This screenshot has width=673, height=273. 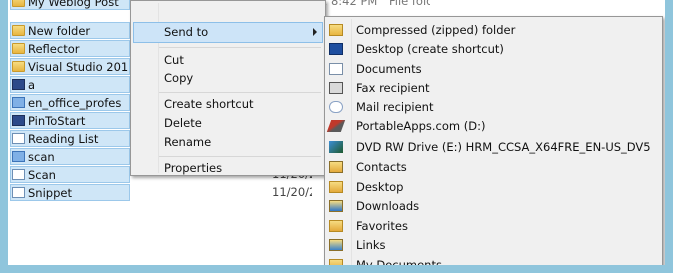 What do you see at coordinates (50, 192) in the screenshot?
I see `file-name: Snippet` at bounding box center [50, 192].